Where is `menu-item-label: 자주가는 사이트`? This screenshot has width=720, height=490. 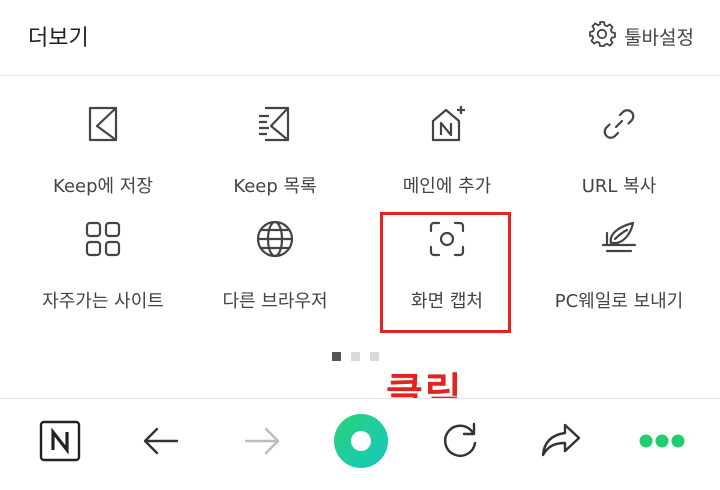
menu-item-label: 자주가는 사이트 is located at coordinates (103, 301).